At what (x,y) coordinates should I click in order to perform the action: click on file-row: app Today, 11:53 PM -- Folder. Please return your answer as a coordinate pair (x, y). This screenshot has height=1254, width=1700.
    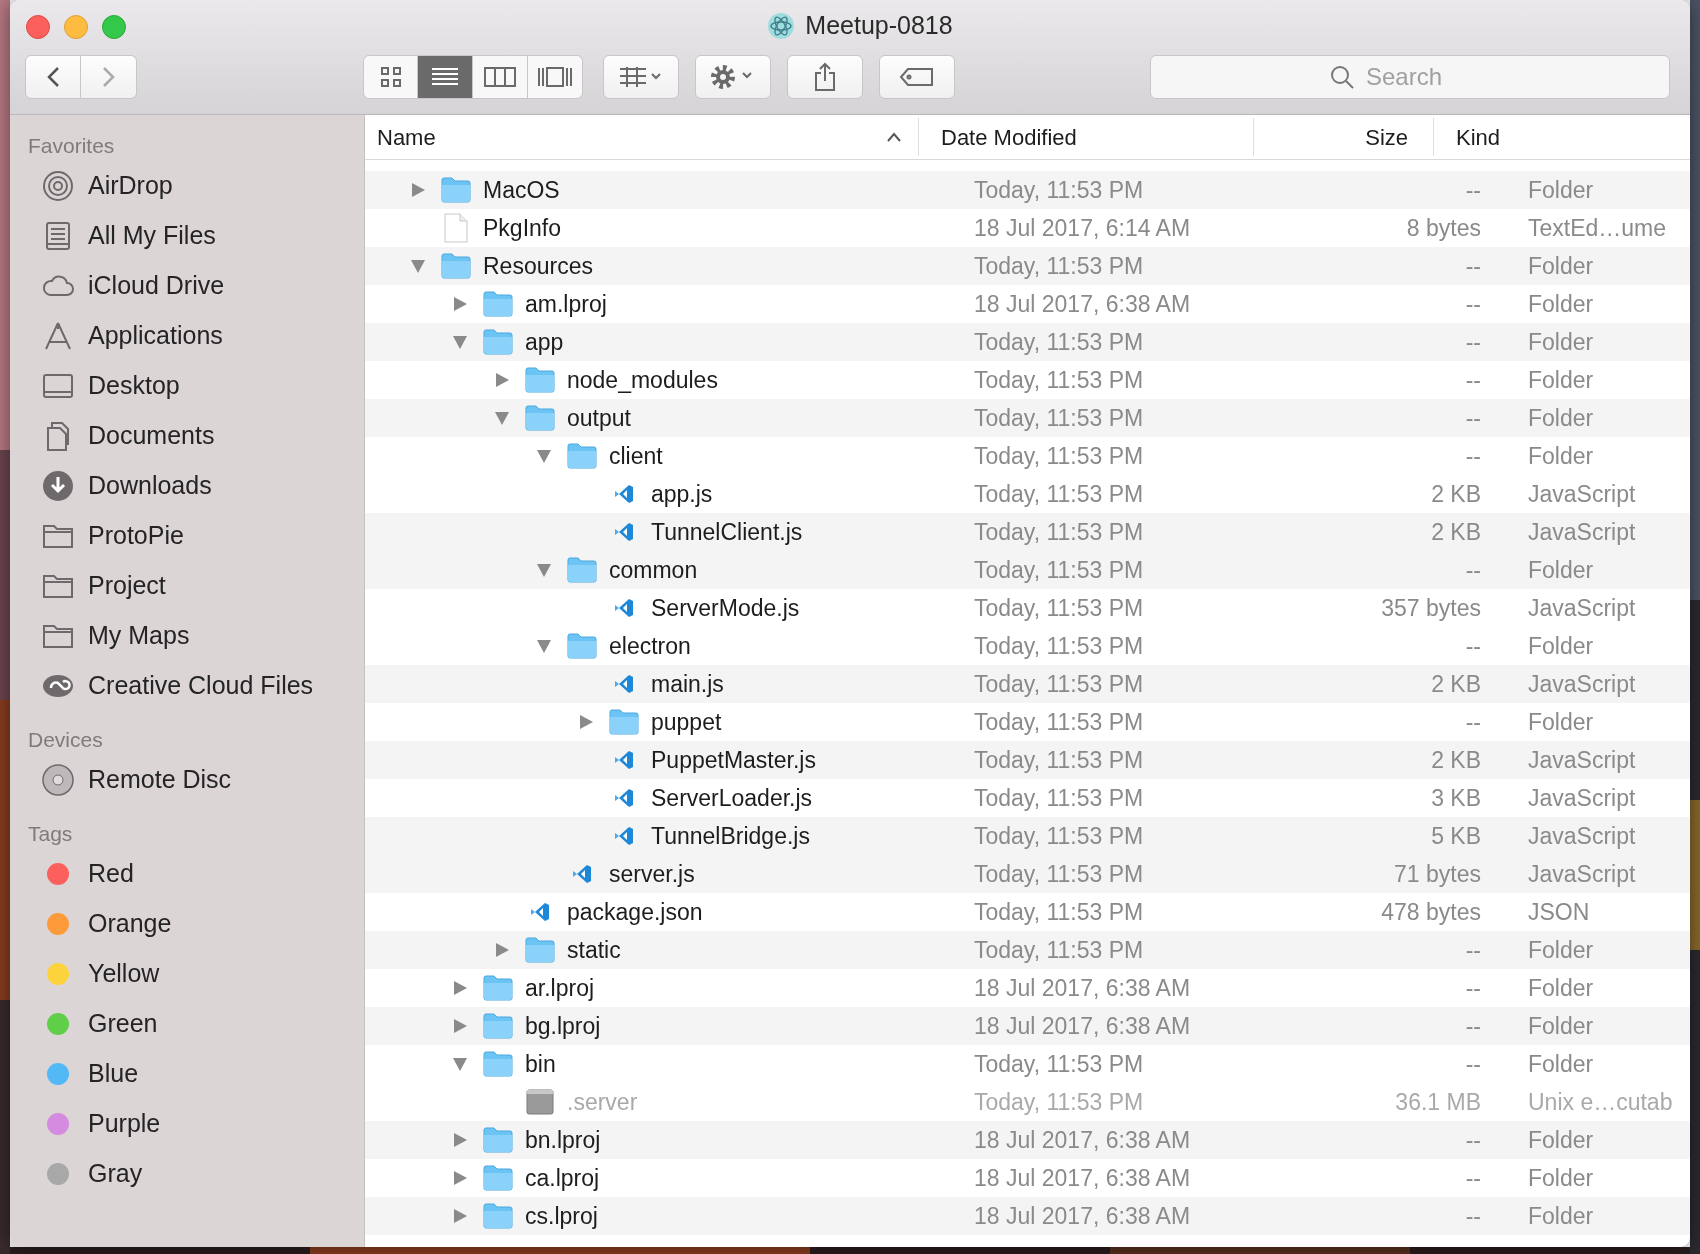
    Looking at the image, I should click on (1027, 342).